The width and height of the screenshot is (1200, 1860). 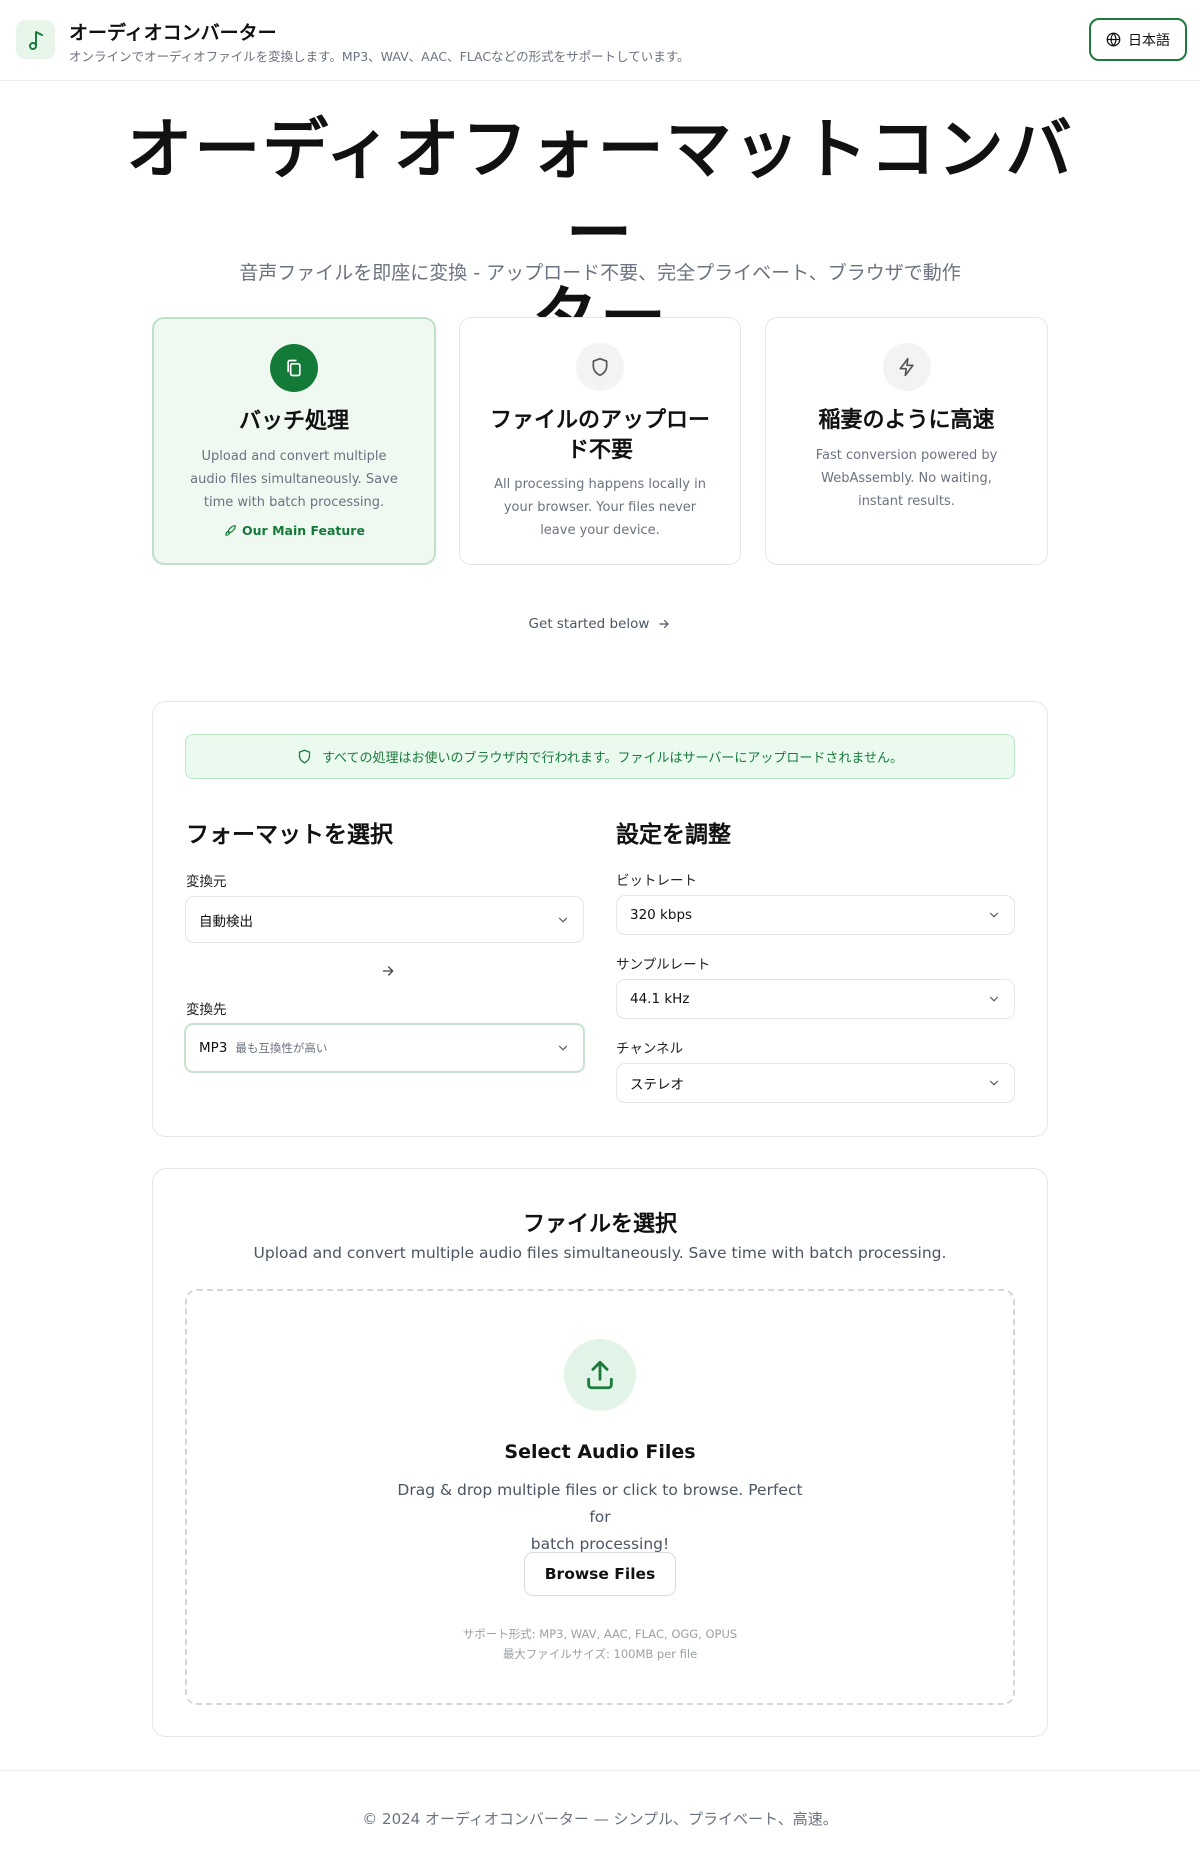 I want to click on bitrate-value: 320 kbps, so click(x=661, y=915).